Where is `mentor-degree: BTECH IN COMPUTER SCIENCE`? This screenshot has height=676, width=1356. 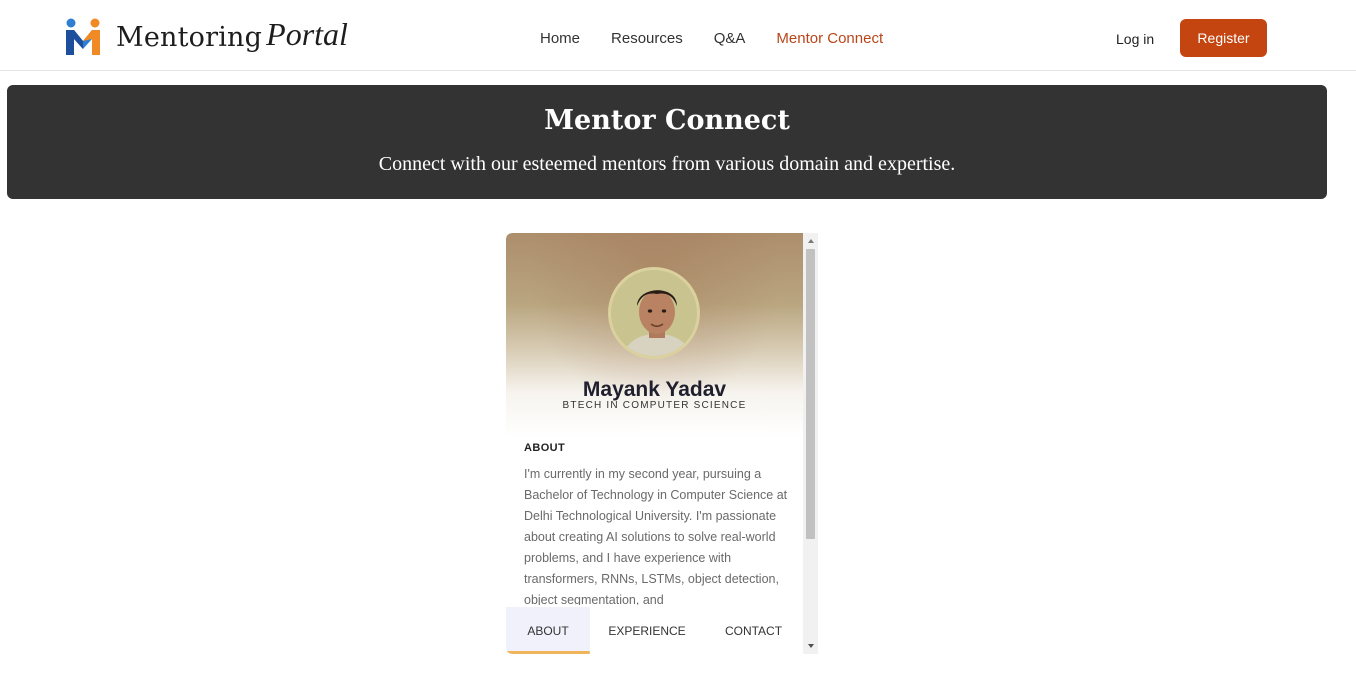 mentor-degree: BTECH IN COMPUTER SCIENCE is located at coordinates (654, 405).